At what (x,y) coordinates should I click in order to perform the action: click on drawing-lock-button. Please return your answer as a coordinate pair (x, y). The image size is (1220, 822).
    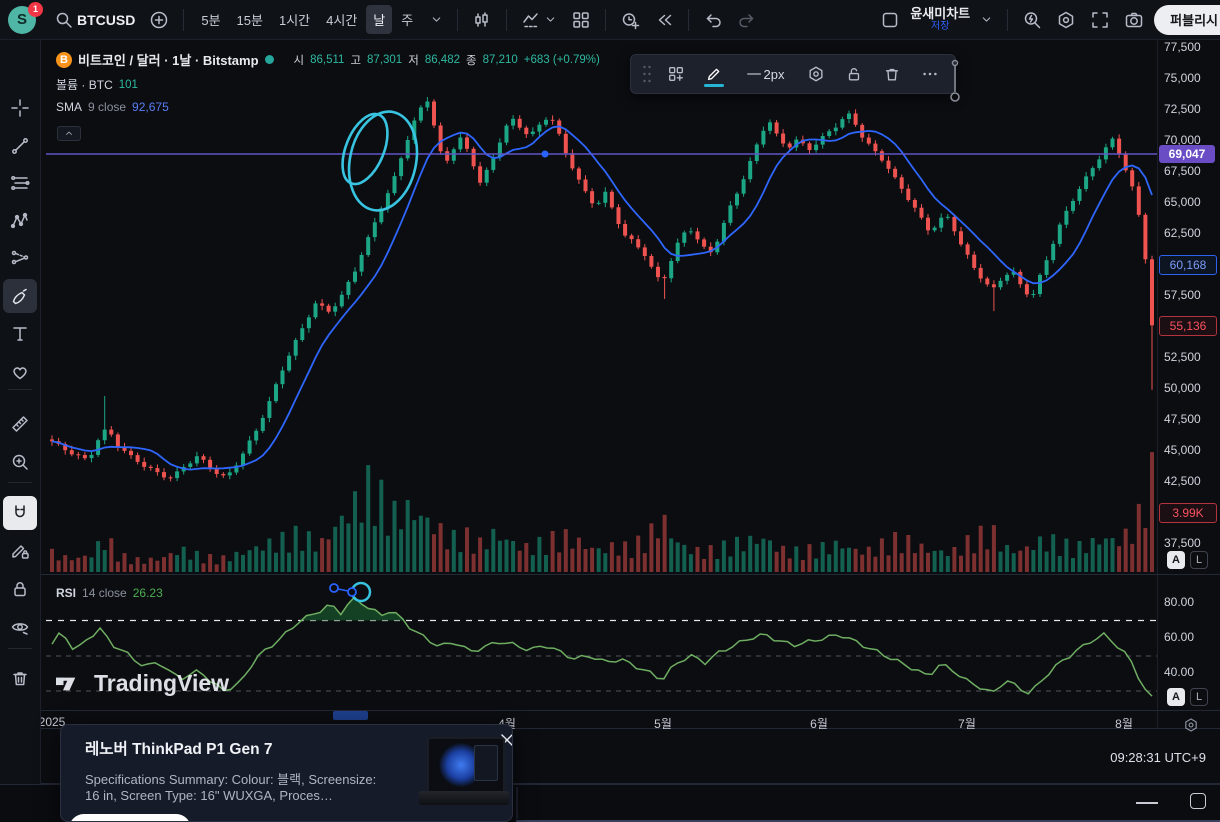
    Looking at the image, I should click on (854, 74).